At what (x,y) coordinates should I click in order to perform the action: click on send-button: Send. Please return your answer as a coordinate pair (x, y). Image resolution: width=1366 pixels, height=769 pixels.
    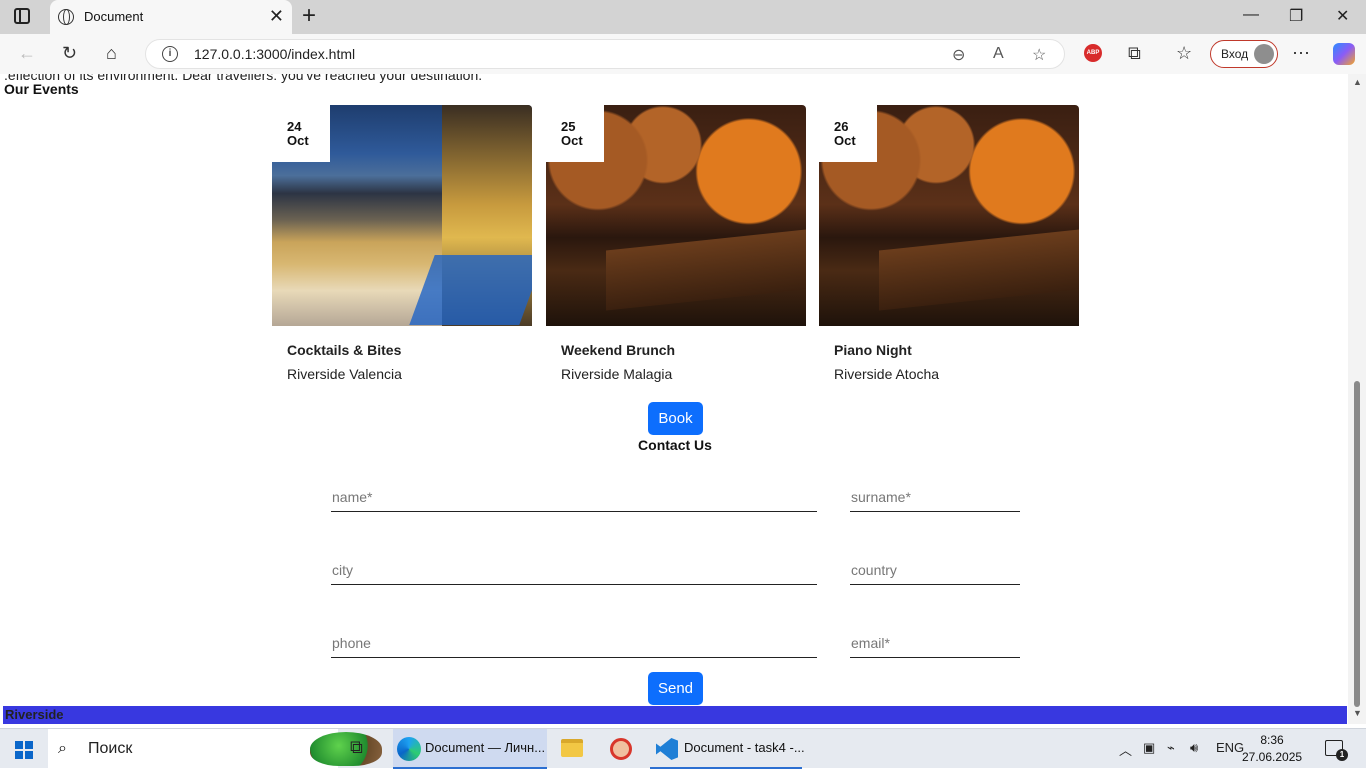
    Looking at the image, I should click on (675, 688).